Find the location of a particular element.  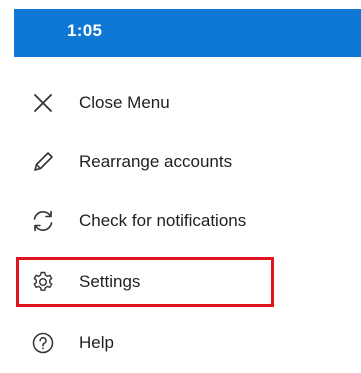

close-icon is located at coordinates (43, 103).